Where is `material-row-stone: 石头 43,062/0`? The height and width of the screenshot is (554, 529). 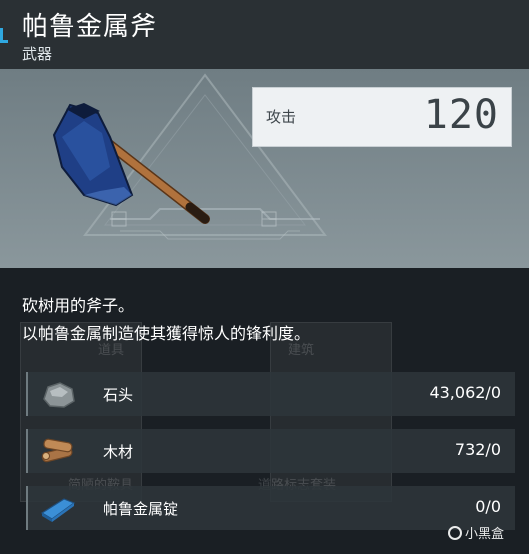 material-row-stone: 石头 43,062/0 is located at coordinates (270, 394).